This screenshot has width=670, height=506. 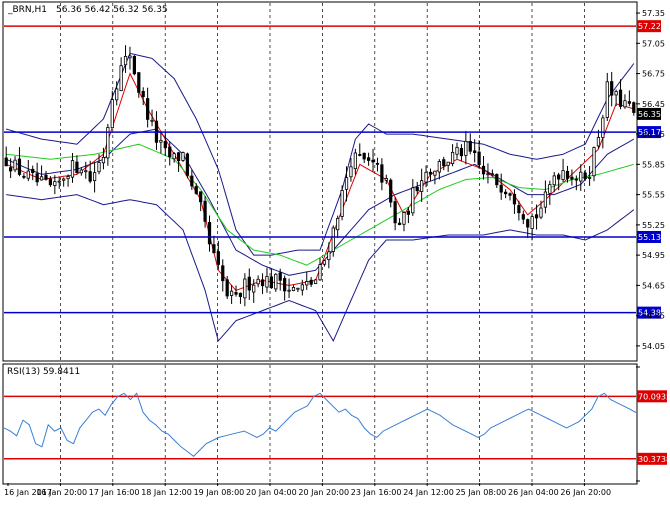 What do you see at coordinates (653, 134) in the screenshot?
I see `y-tick-label: 56.15` at bounding box center [653, 134].